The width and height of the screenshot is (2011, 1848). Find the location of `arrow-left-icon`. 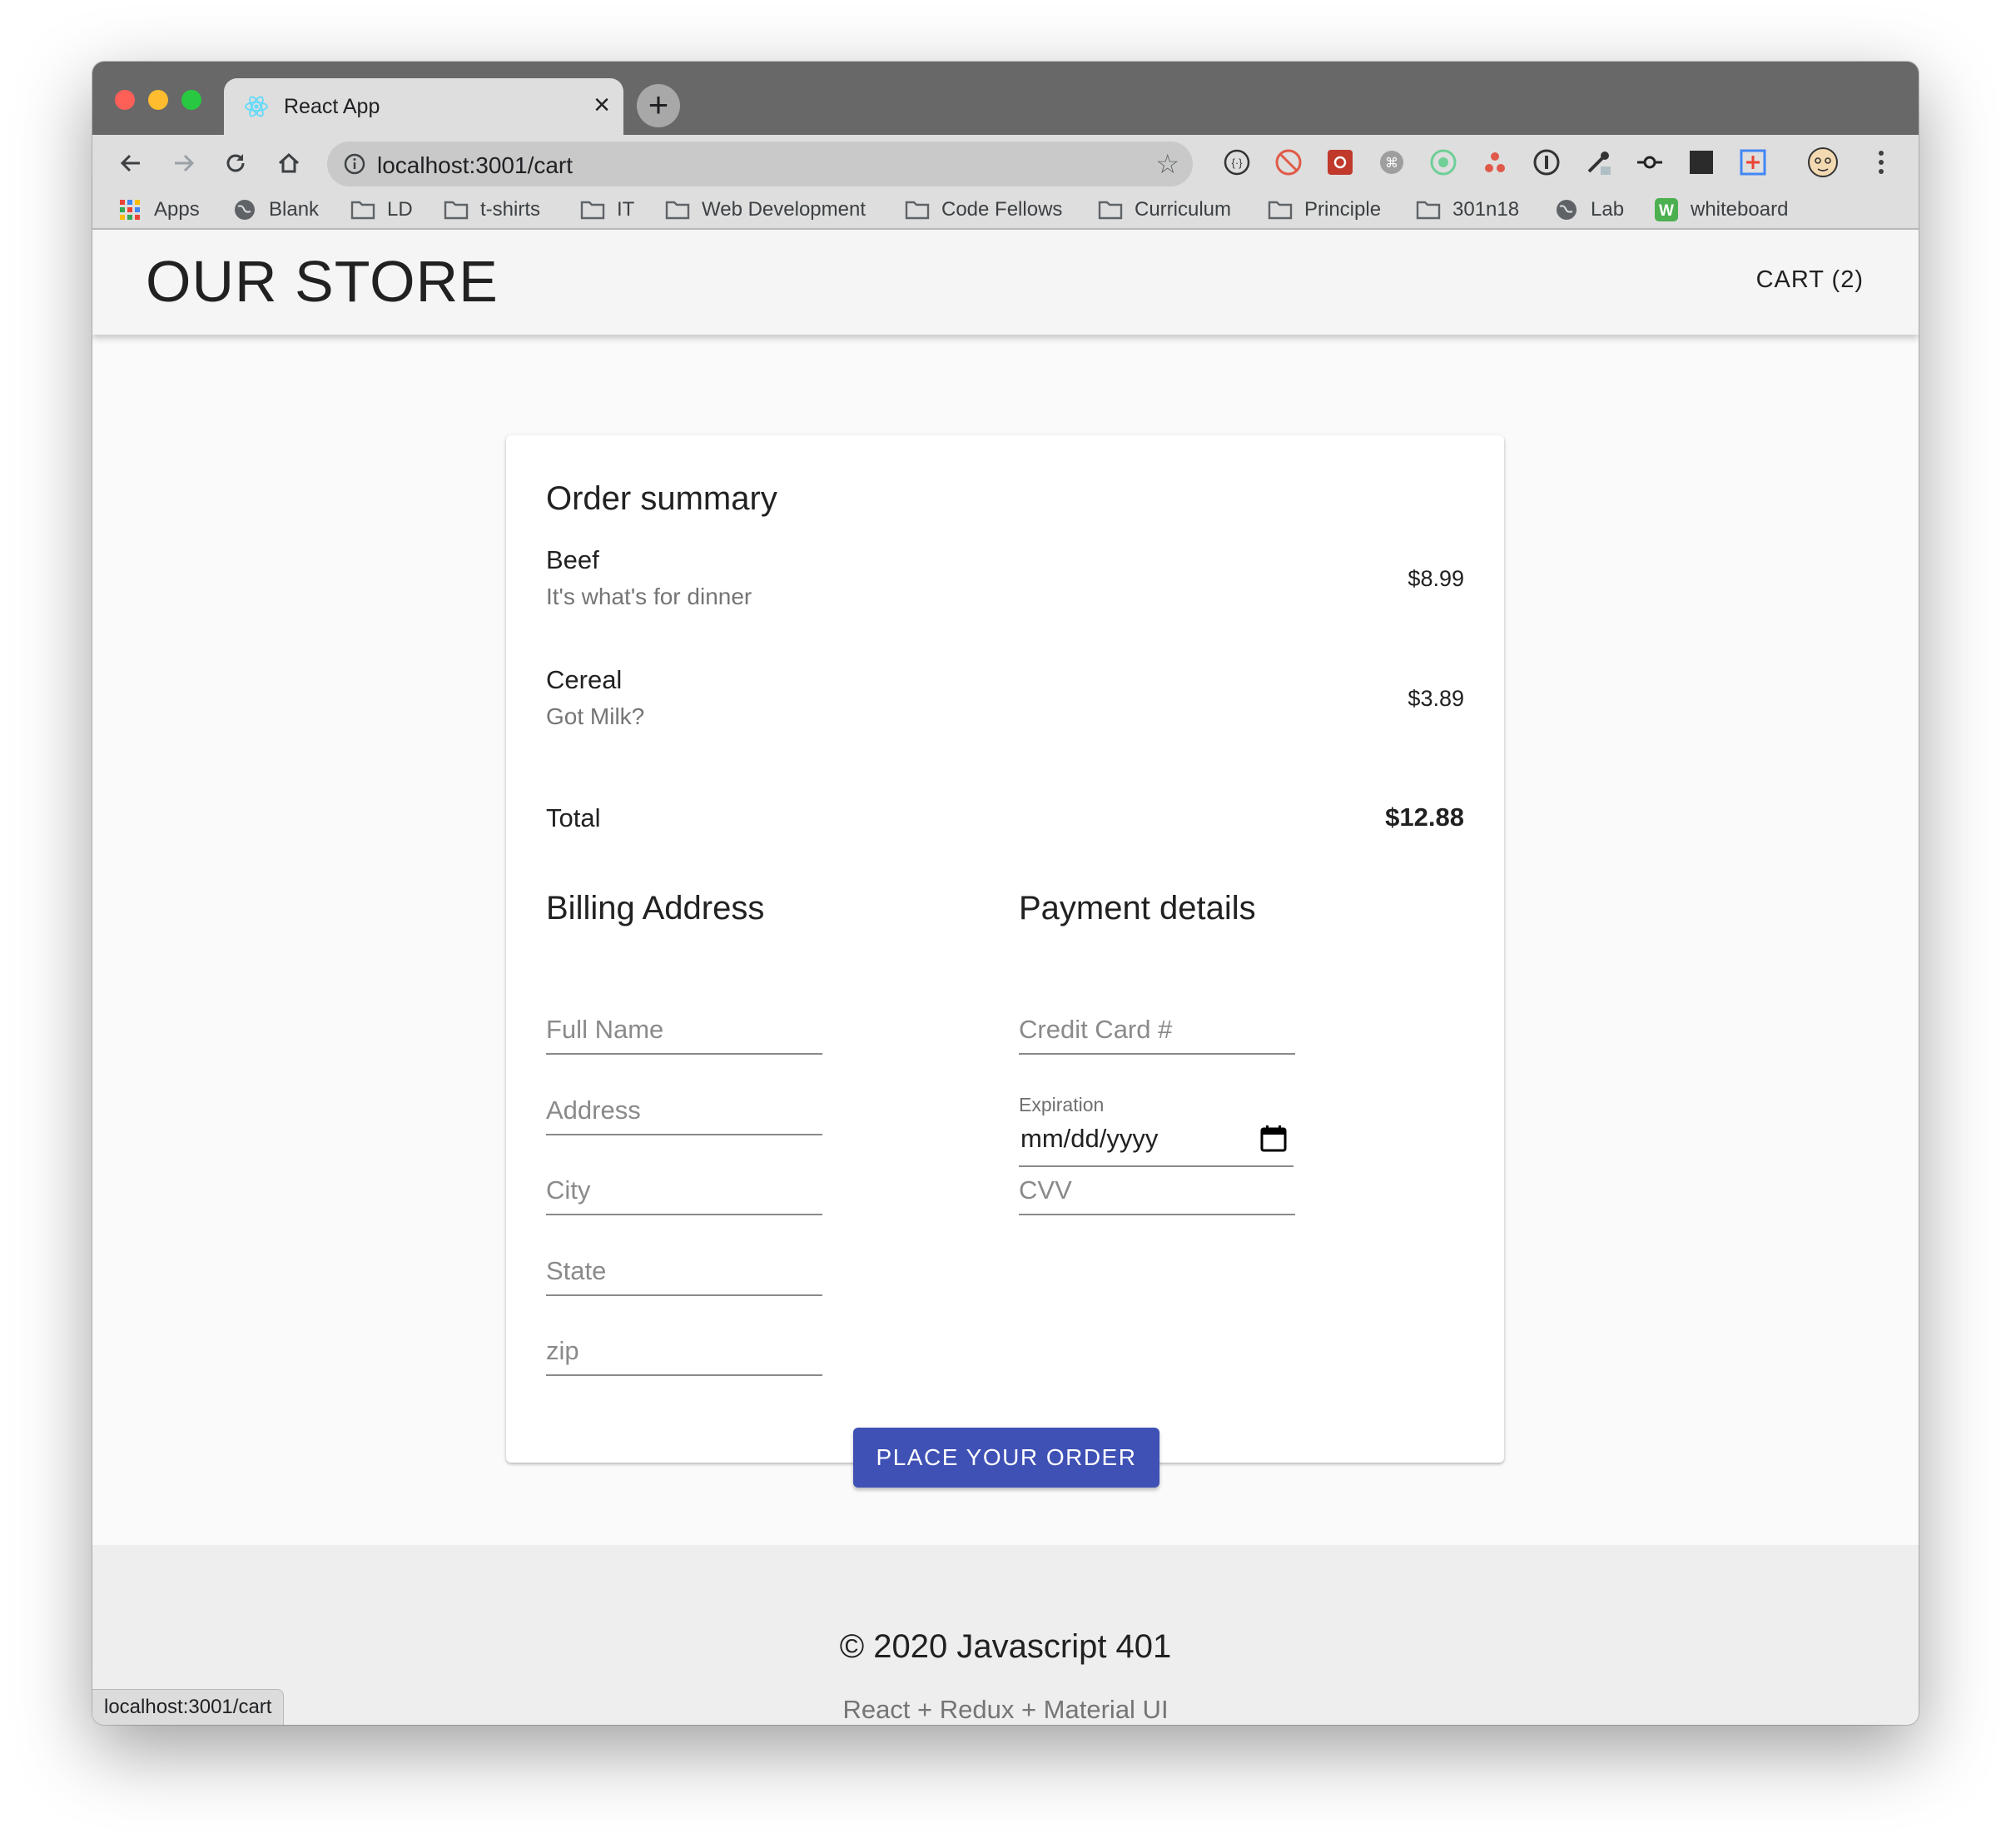

arrow-left-icon is located at coordinates (130, 163).